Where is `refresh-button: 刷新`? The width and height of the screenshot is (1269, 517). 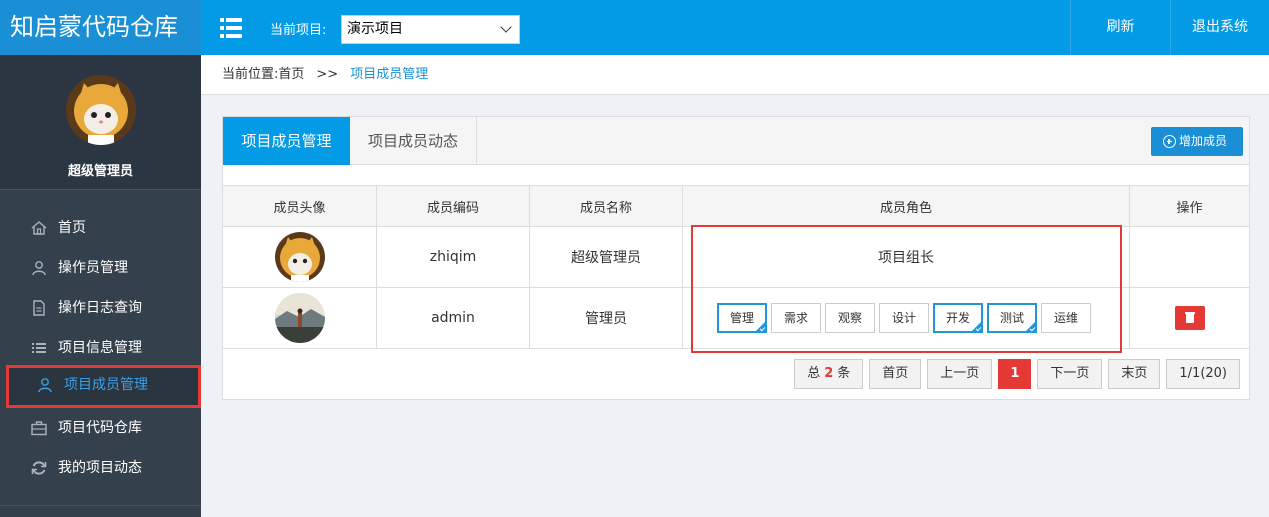
refresh-button: 刷新 is located at coordinates (1120, 27).